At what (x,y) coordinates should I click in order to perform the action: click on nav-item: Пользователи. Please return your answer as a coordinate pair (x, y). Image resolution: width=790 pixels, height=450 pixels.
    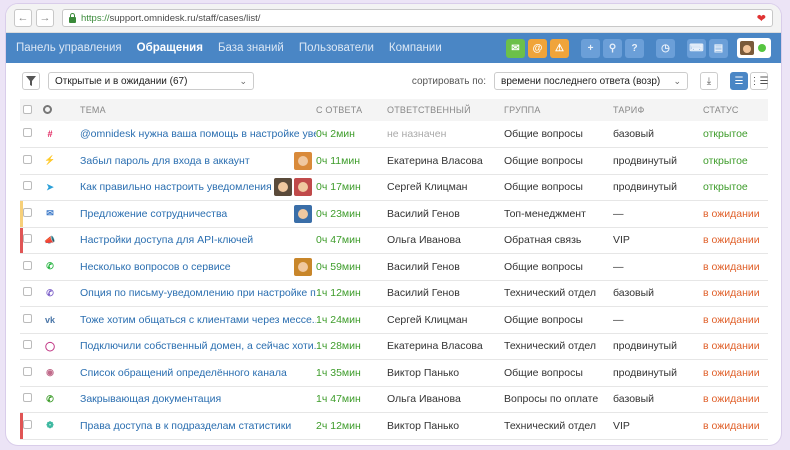
    Looking at the image, I should click on (336, 48).